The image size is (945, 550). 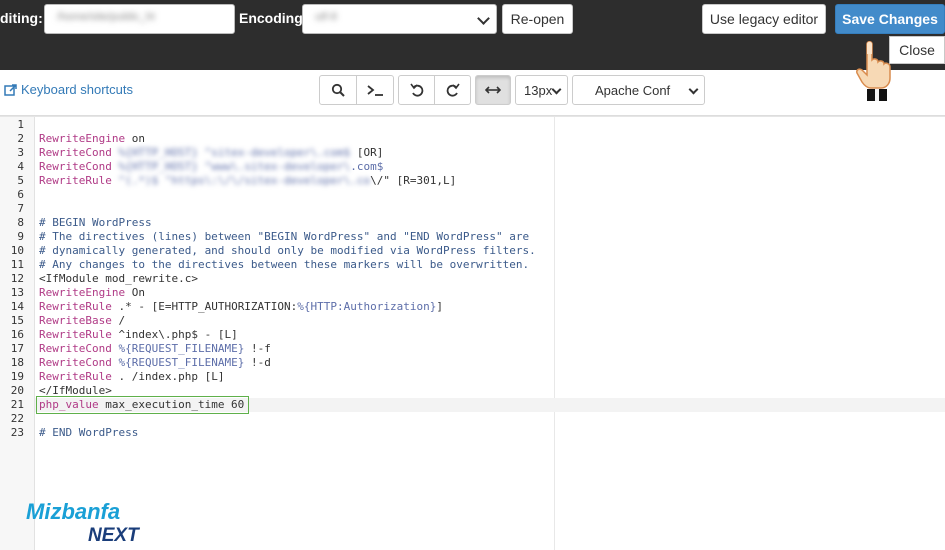 What do you see at coordinates (168, 376) in the screenshot?
I see `code-text: . /index.php [L]` at bounding box center [168, 376].